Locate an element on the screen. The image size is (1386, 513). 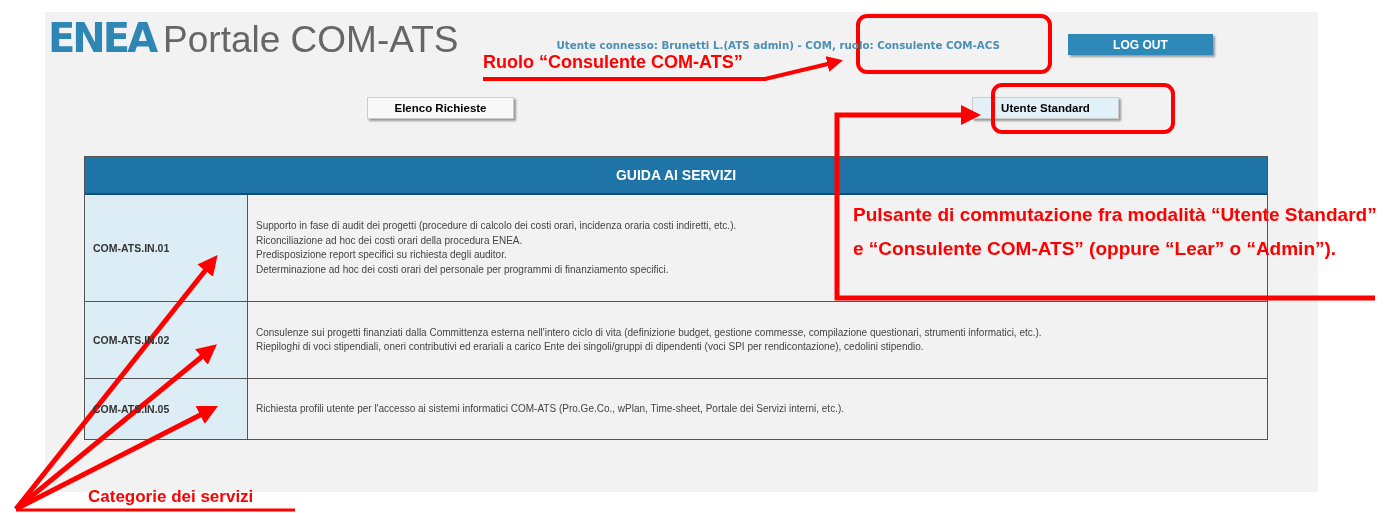
mode-button: Utente Standard is located at coordinates (1045, 108).